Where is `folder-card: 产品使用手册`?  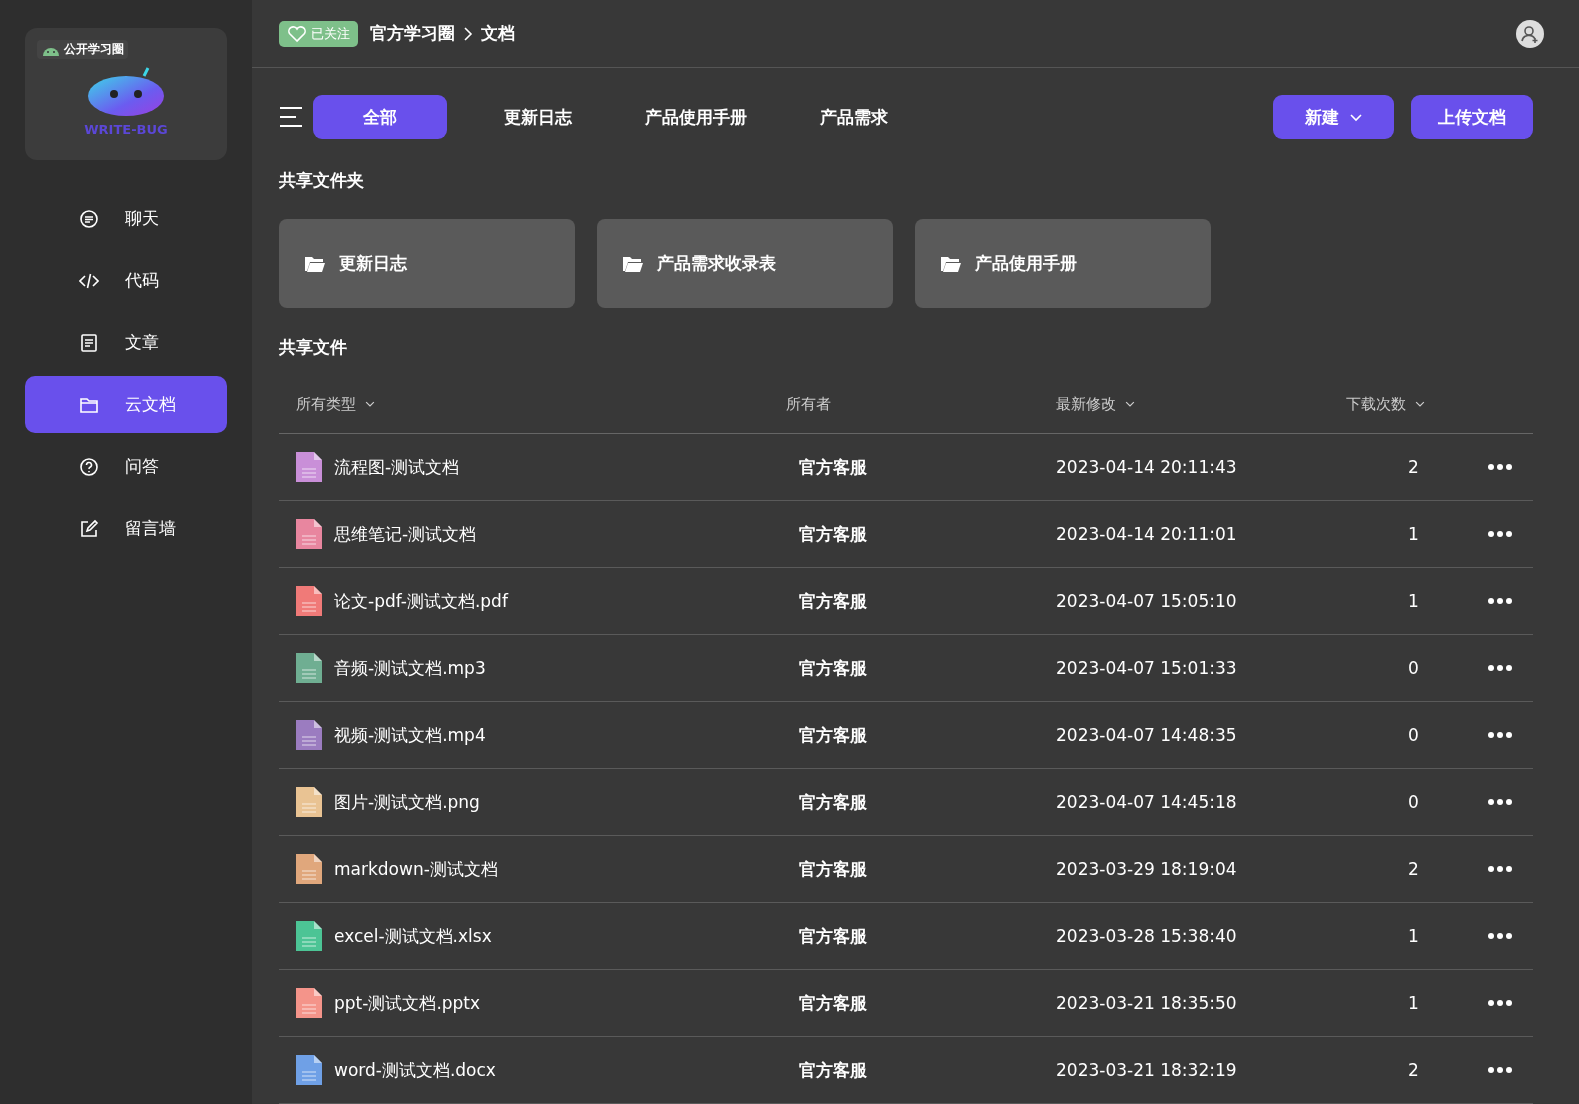 folder-card: 产品使用手册 is located at coordinates (1063, 263).